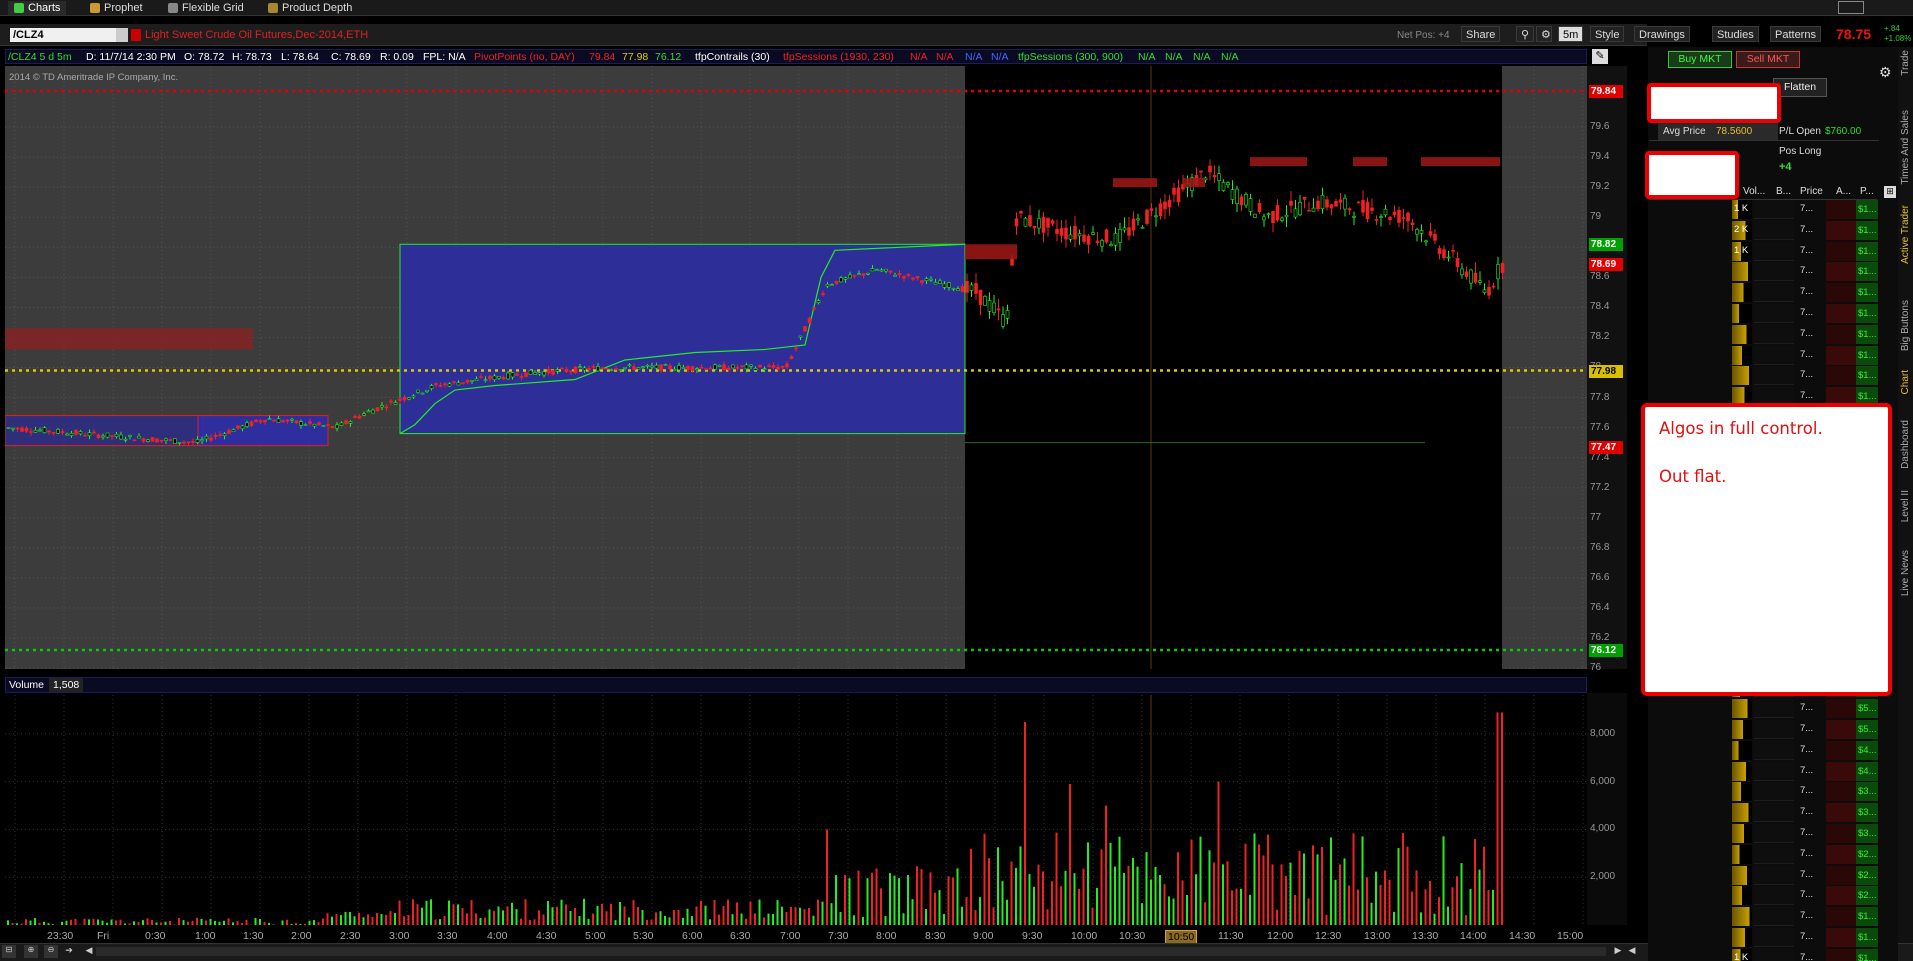 The image size is (1913, 961). I want to click on window-button, so click(1851, 7).